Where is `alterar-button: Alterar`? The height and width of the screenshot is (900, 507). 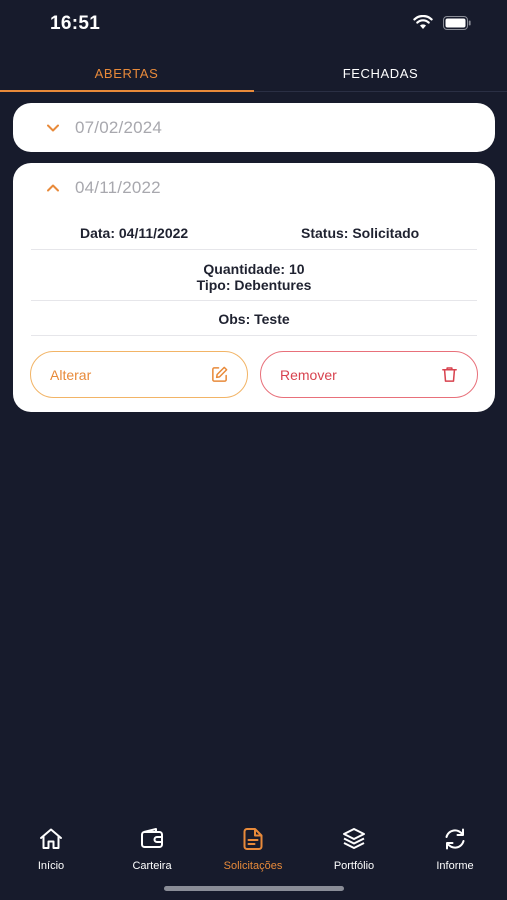
alterar-button: Alterar is located at coordinates (139, 374).